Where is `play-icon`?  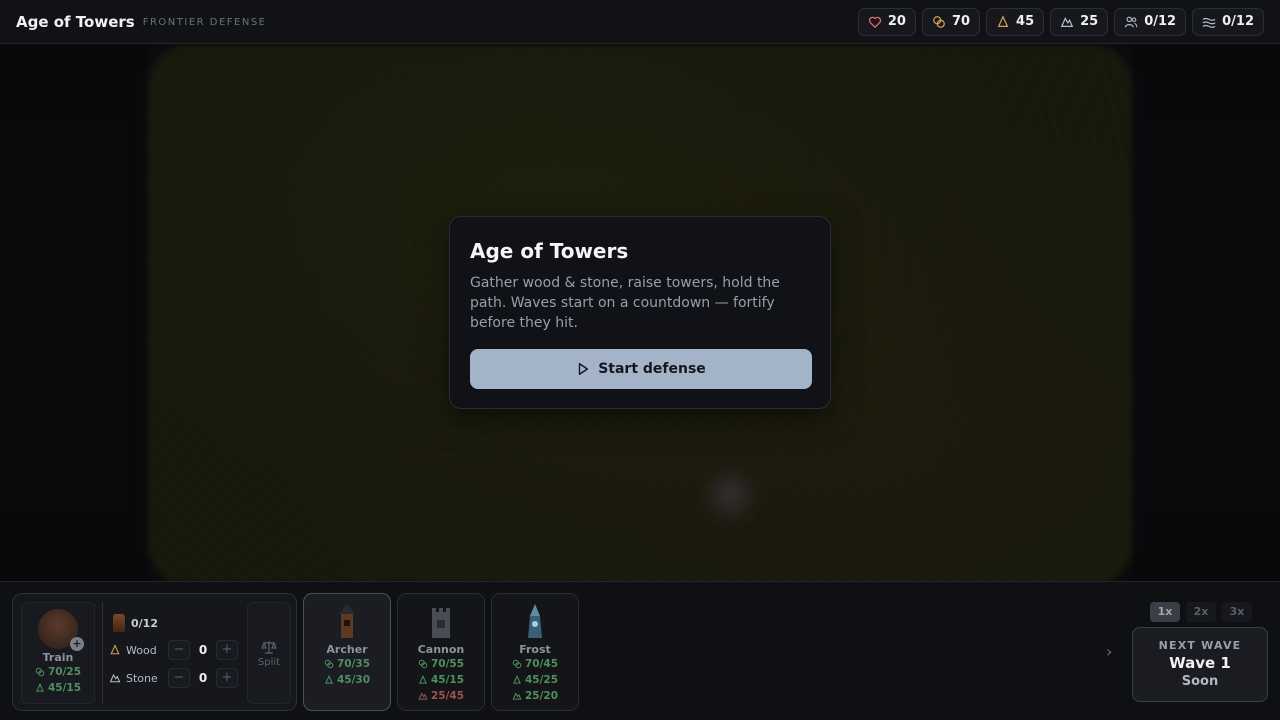 play-icon is located at coordinates (584, 369).